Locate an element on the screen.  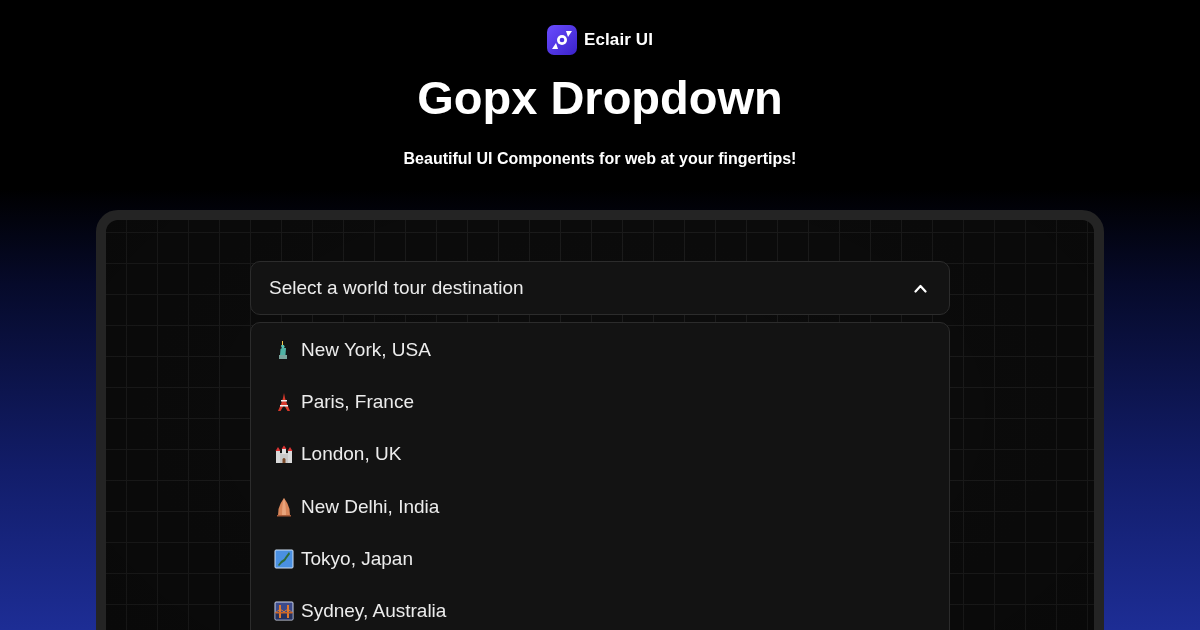
brand-name: Eclair UI is located at coordinates (618, 40).